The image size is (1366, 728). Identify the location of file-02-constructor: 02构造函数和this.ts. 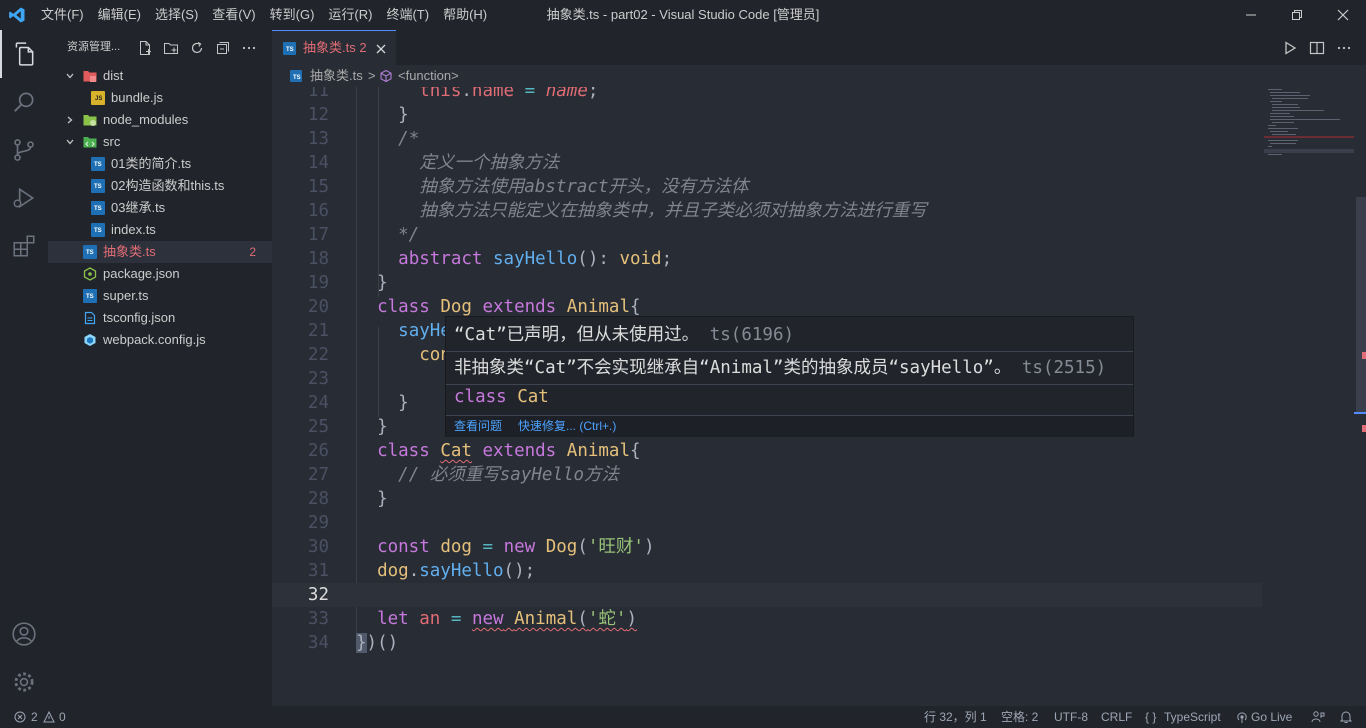
(160, 186).